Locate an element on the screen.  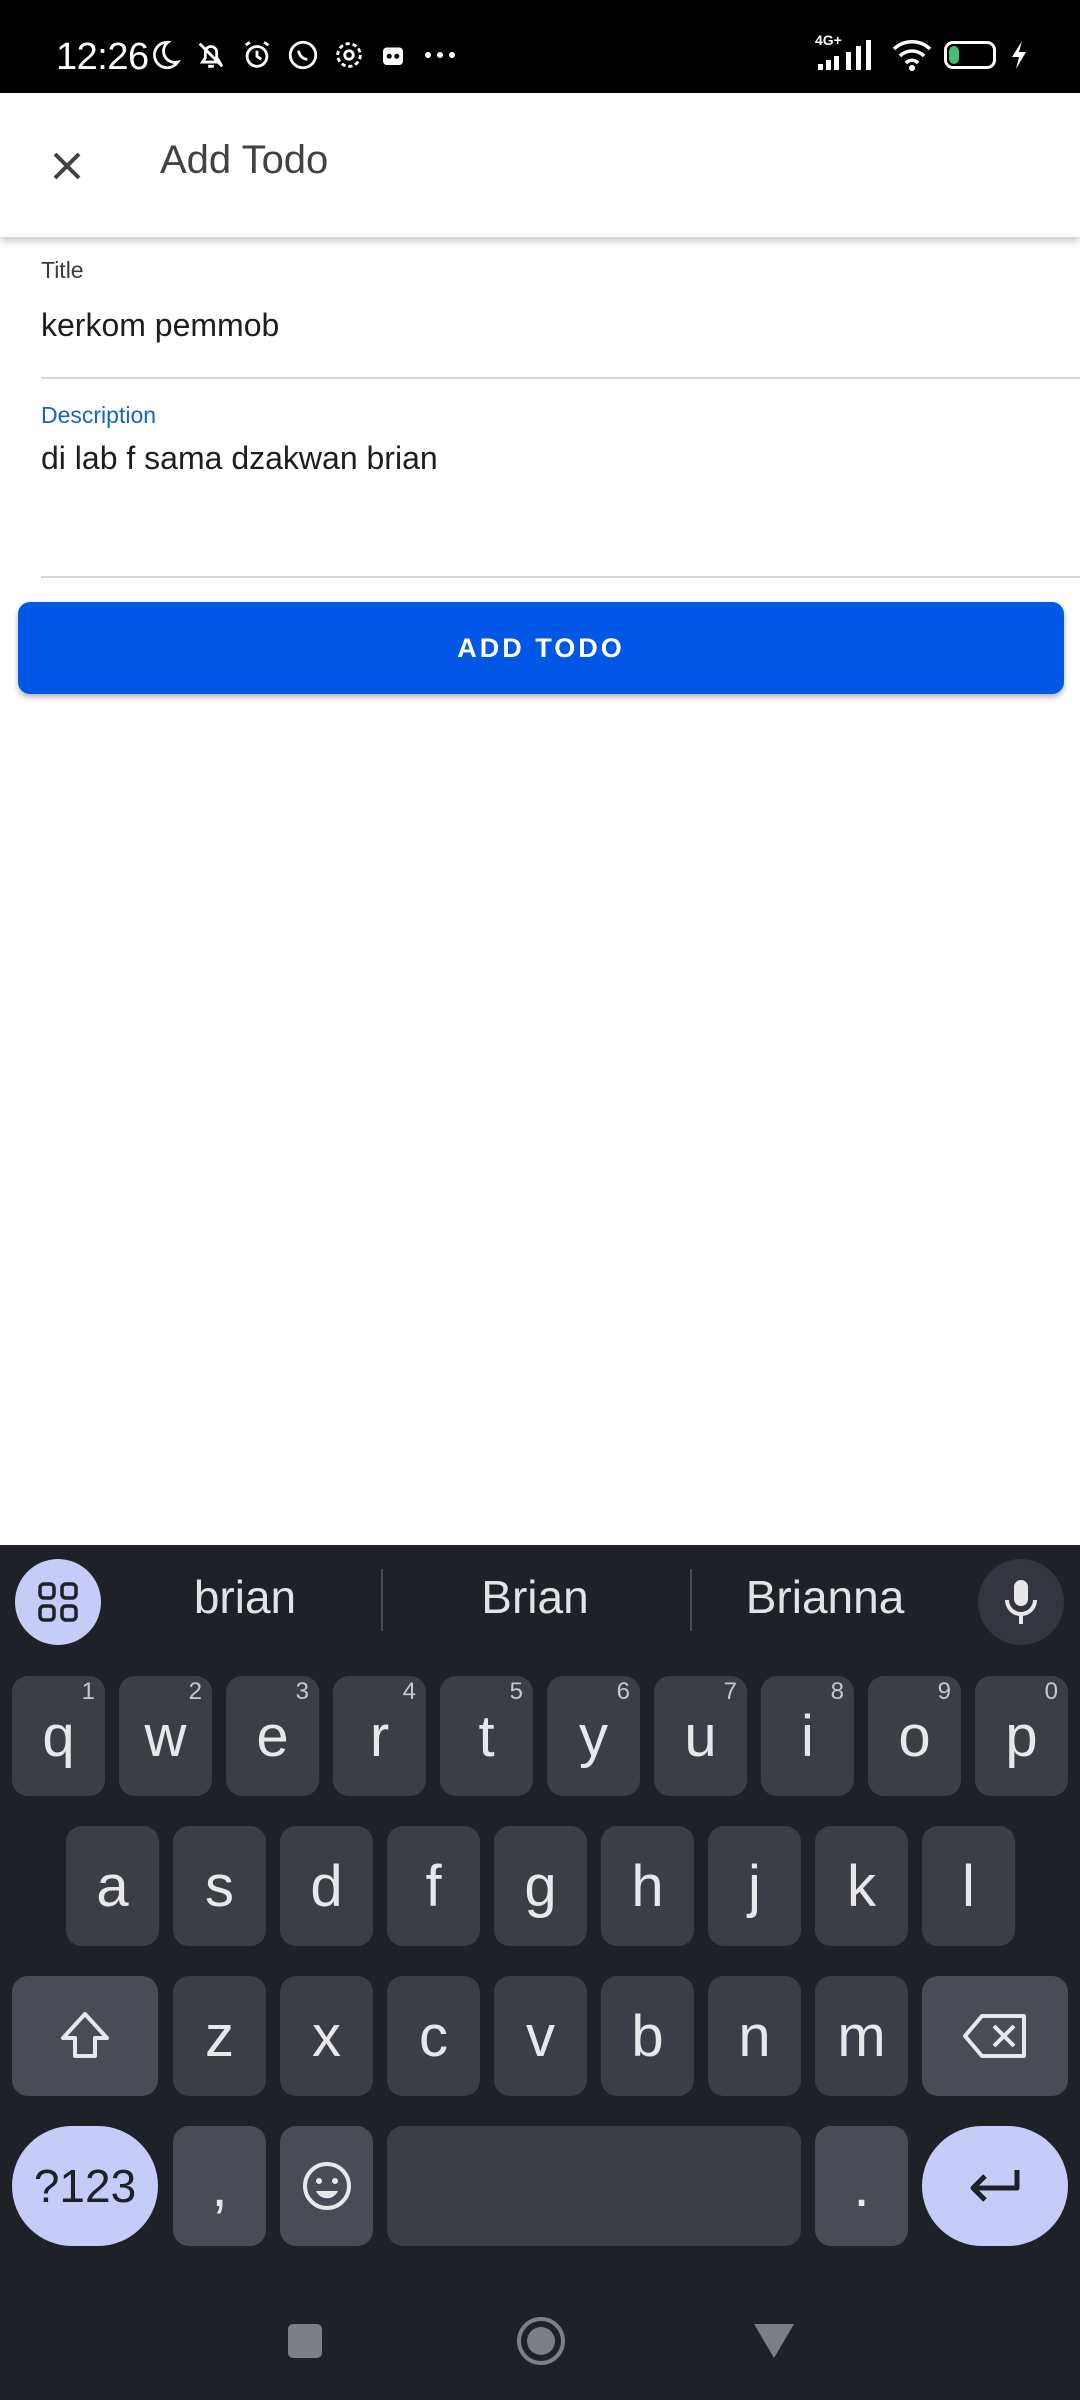
key-w: w2 is located at coordinates (165, 1736).